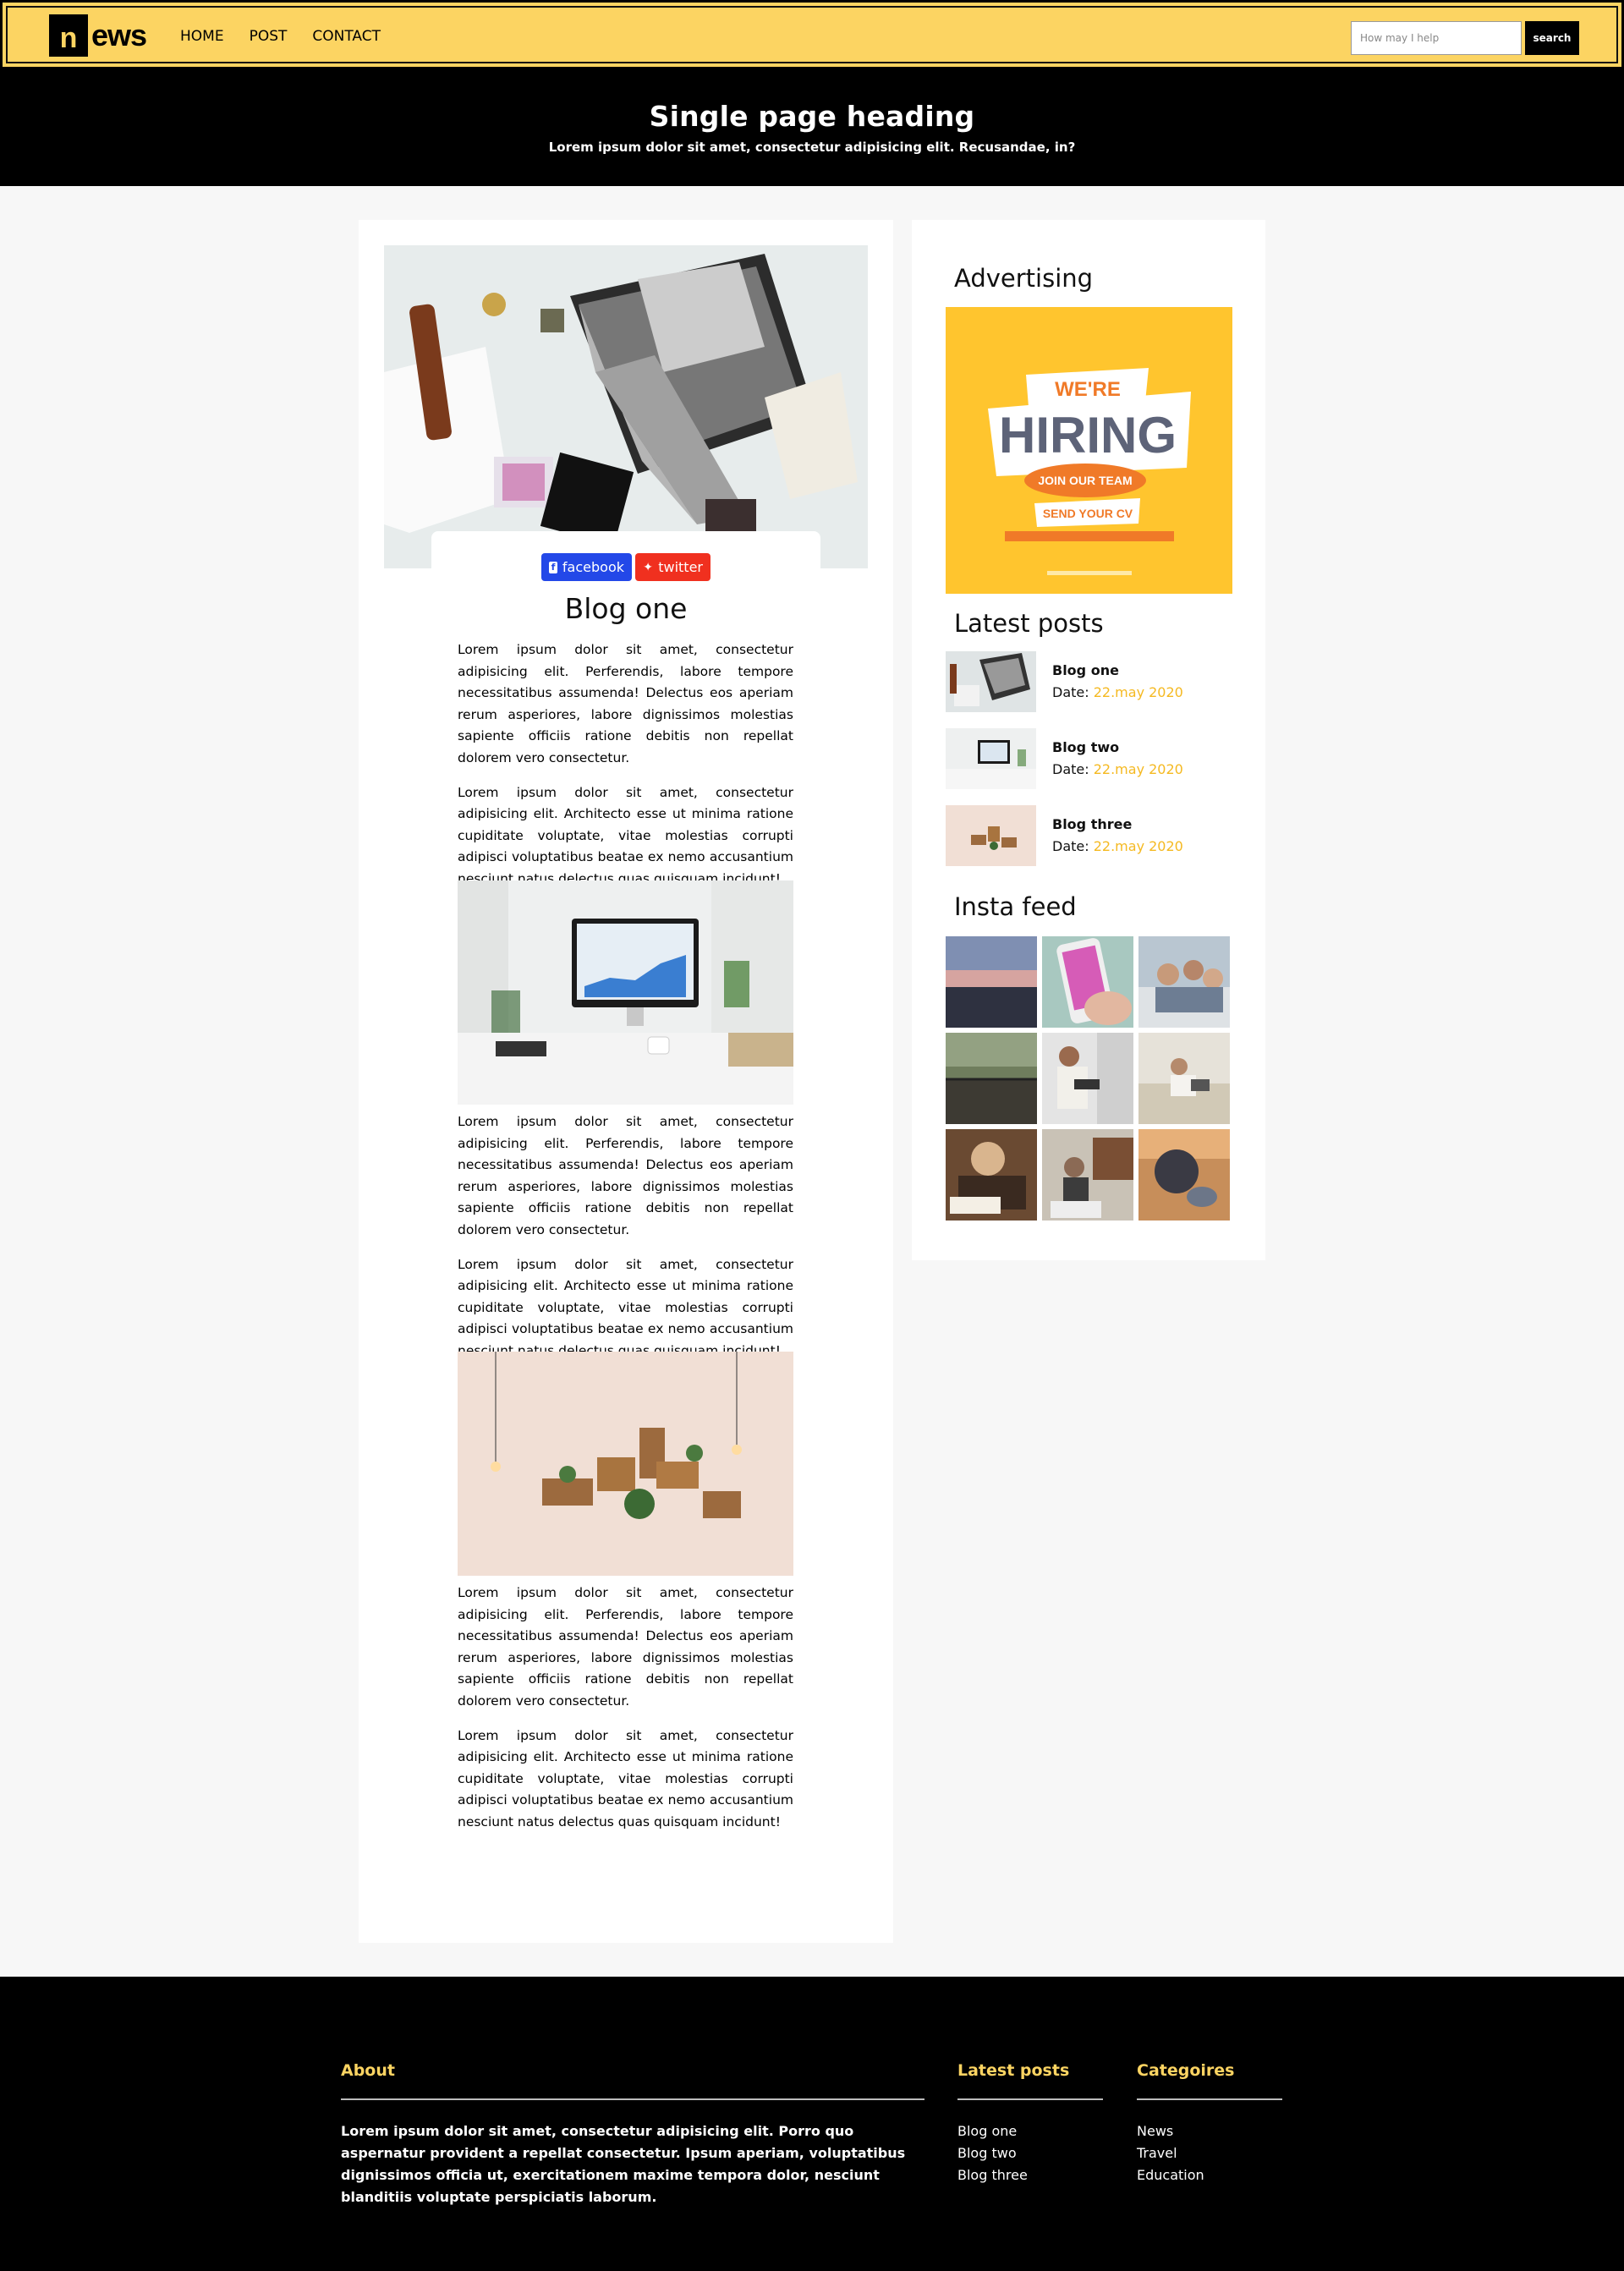 This screenshot has height=2271, width=1624. I want to click on logo-letter: n, so click(68, 35).